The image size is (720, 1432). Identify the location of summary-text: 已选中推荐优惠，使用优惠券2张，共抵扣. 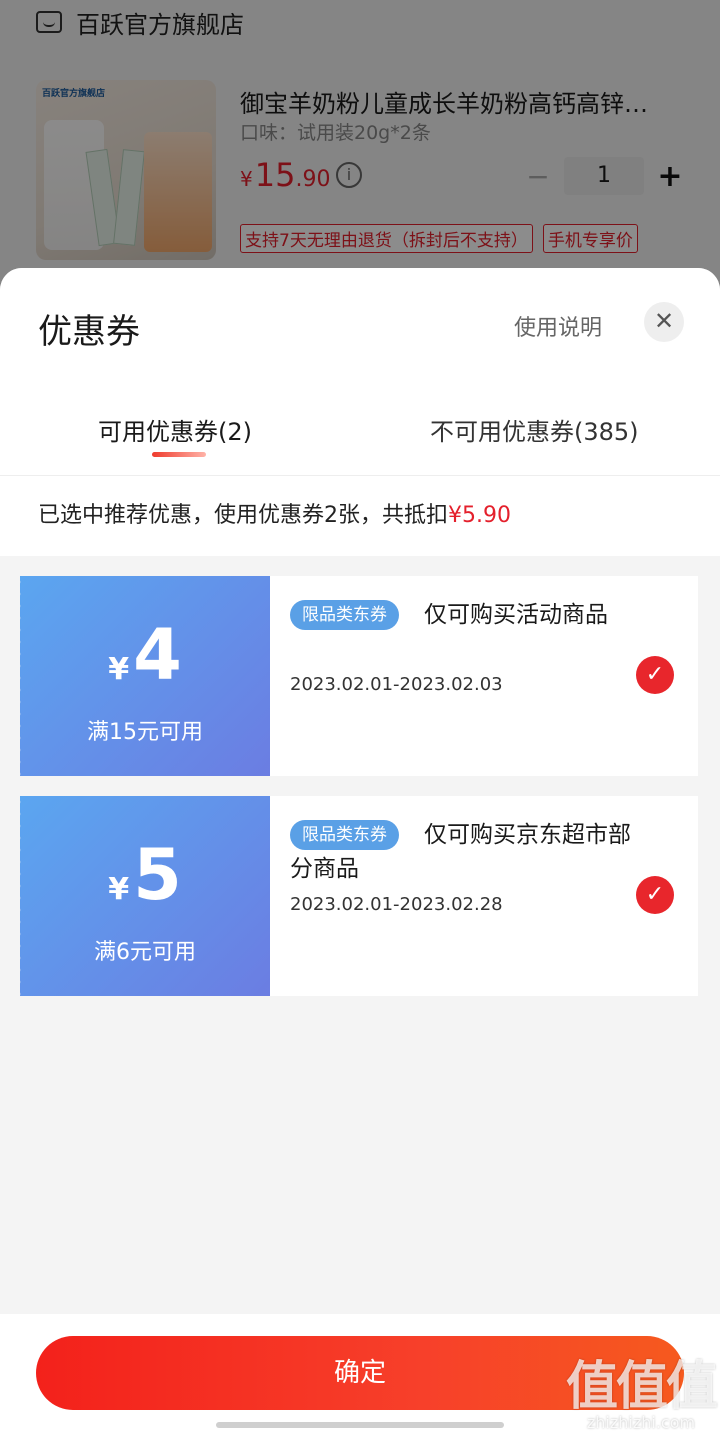
(243, 515).